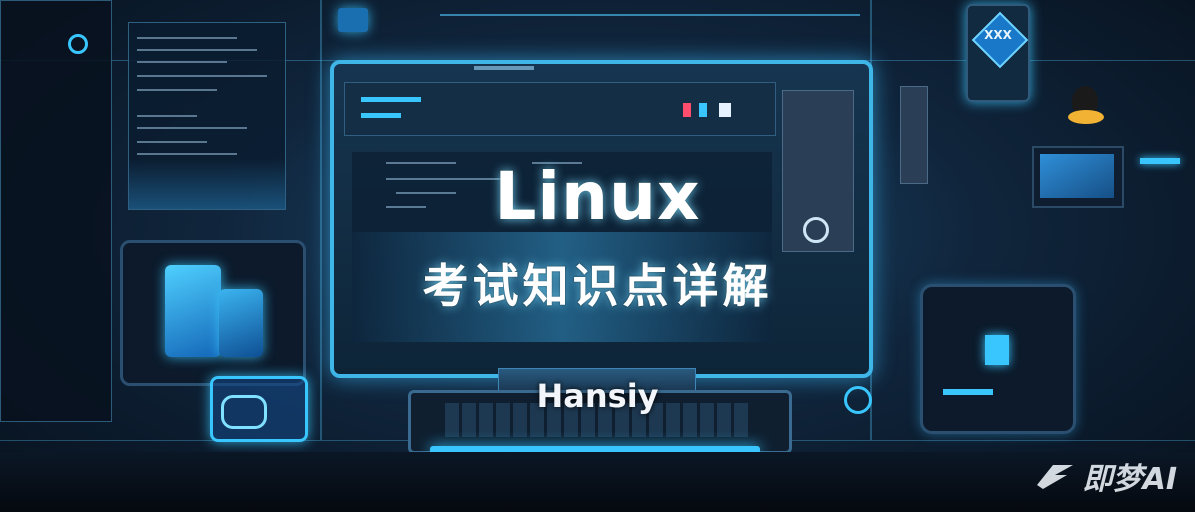 This screenshot has height=512, width=1195. I want to click on ring-icon, so click(78, 44).